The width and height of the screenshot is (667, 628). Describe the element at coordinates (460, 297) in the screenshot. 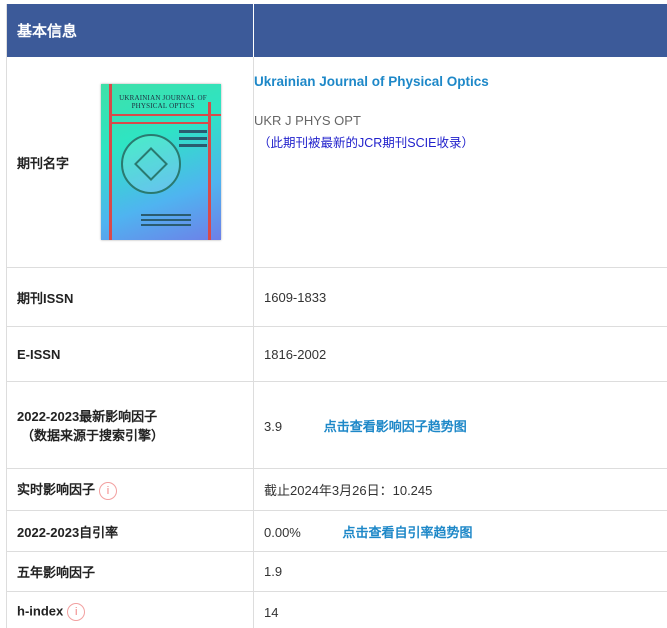

I see `issn-value: 1609-1833` at that location.